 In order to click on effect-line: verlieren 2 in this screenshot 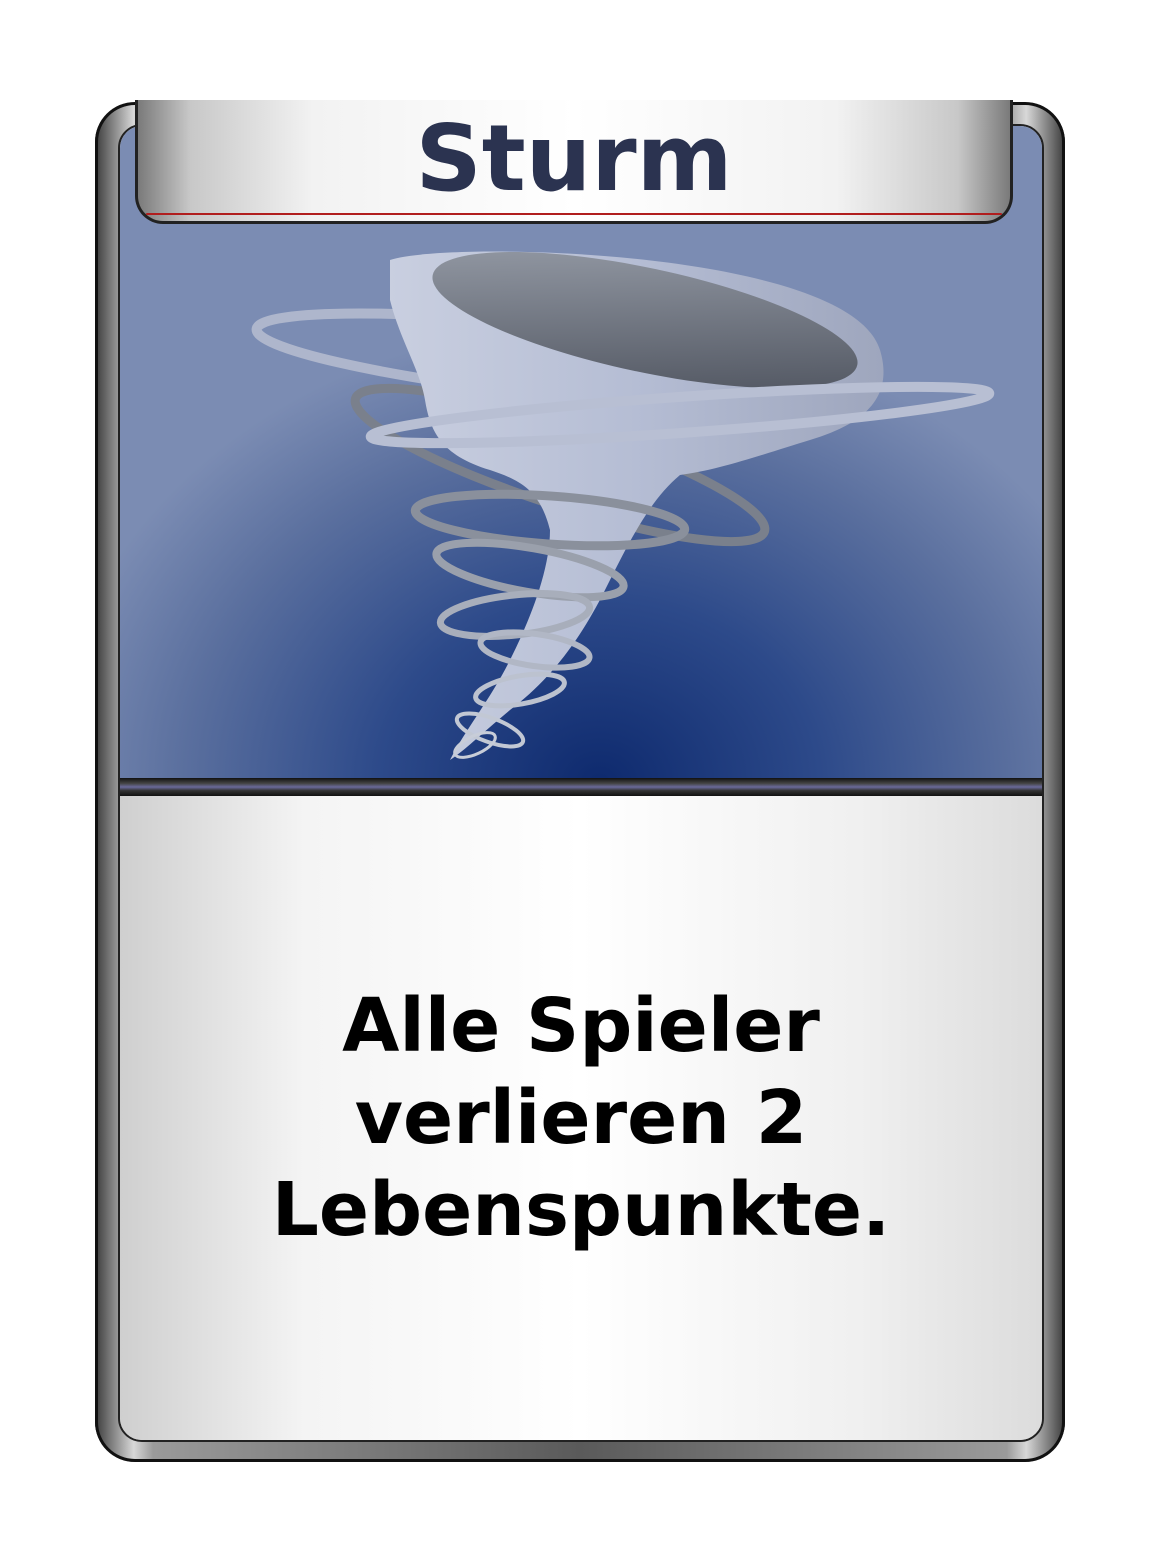, I will do `click(581, 1118)`.